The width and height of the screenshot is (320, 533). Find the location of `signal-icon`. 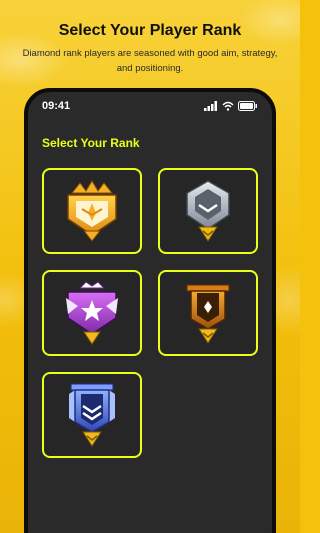

signal-icon is located at coordinates (210, 106).